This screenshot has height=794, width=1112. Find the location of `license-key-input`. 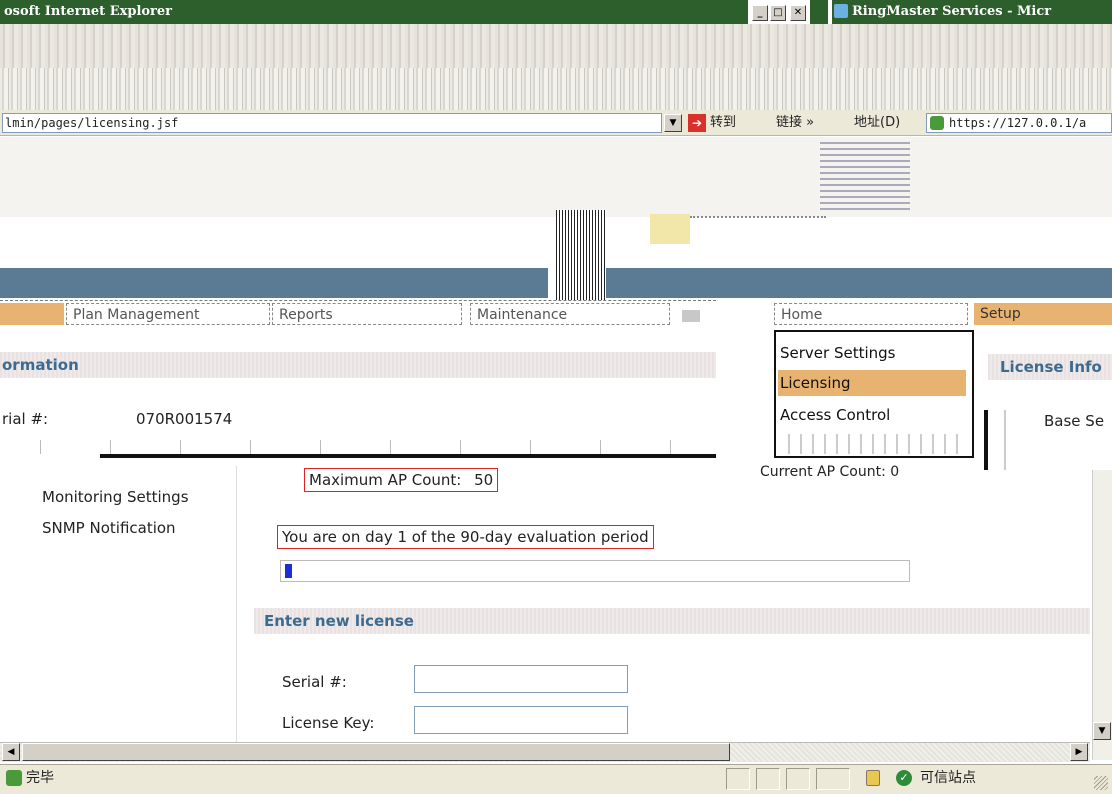

license-key-input is located at coordinates (521, 720).